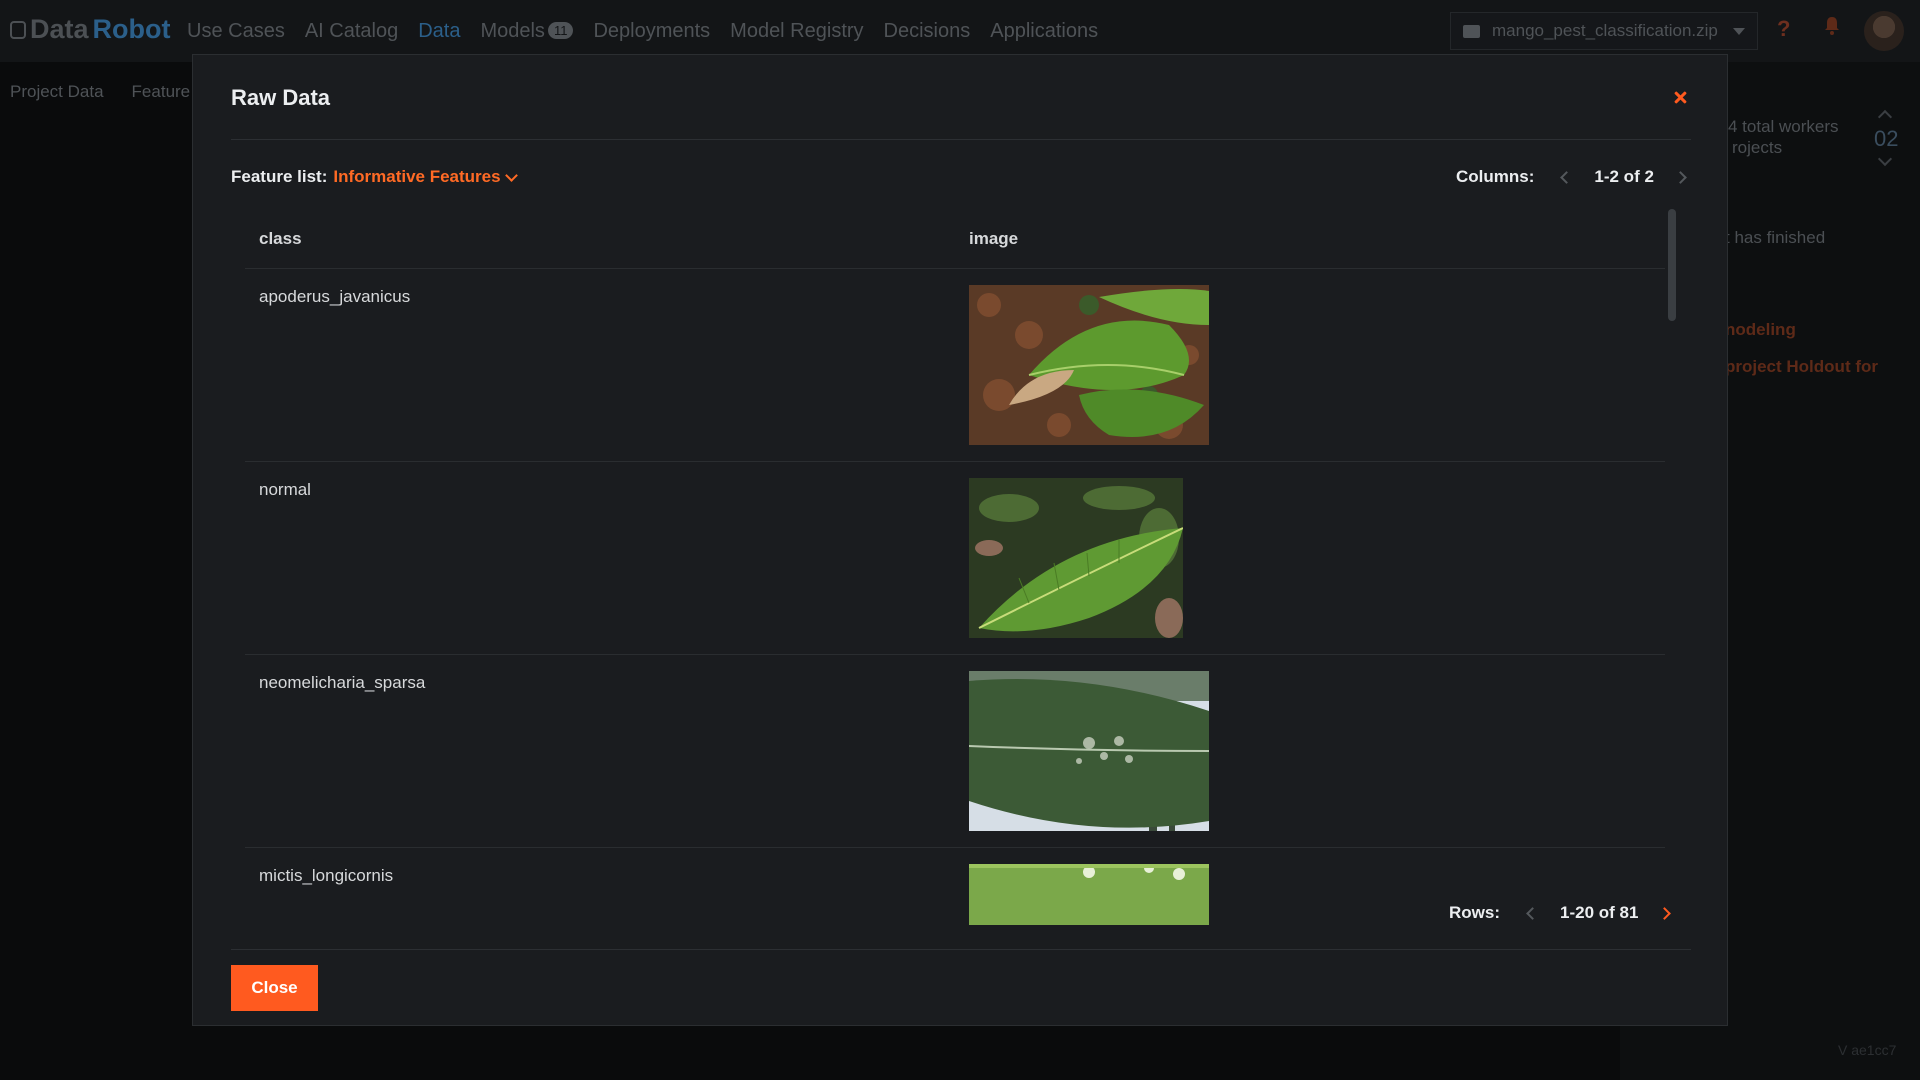  What do you see at coordinates (1682, 177) in the screenshot?
I see `columns-next-icon` at bounding box center [1682, 177].